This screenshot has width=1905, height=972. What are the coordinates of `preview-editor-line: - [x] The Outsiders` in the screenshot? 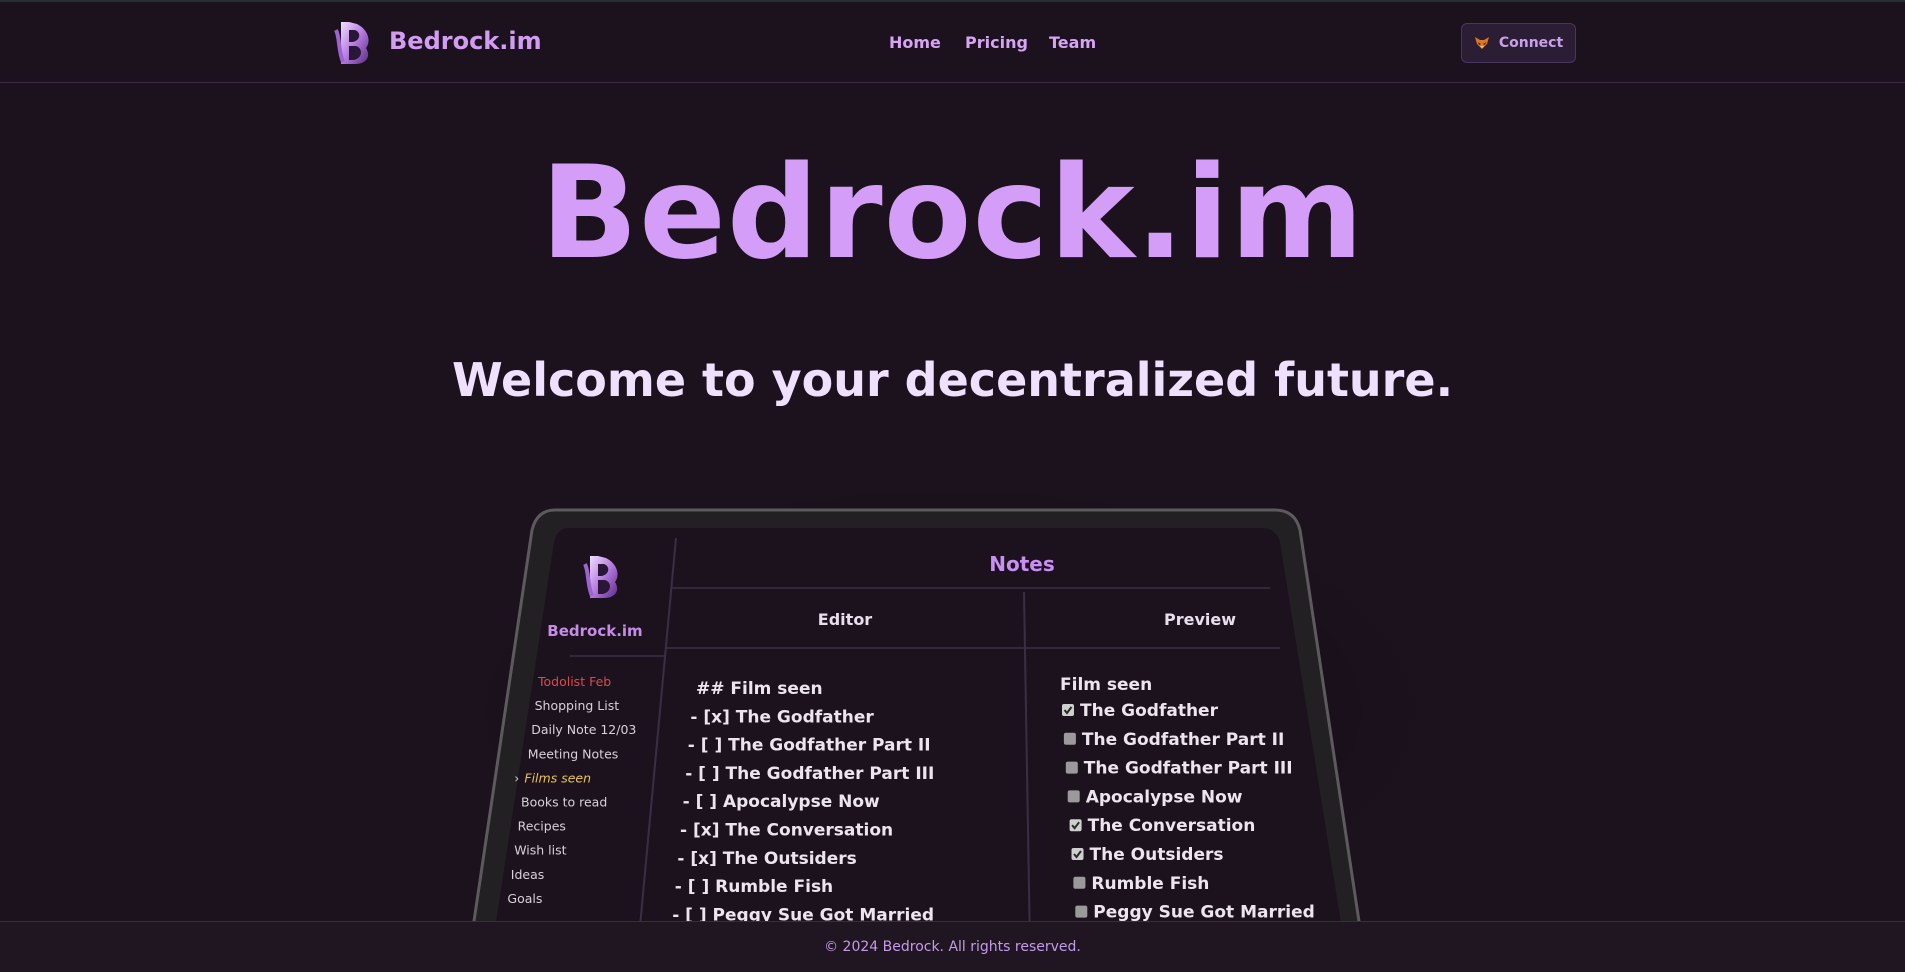 It's located at (766, 859).